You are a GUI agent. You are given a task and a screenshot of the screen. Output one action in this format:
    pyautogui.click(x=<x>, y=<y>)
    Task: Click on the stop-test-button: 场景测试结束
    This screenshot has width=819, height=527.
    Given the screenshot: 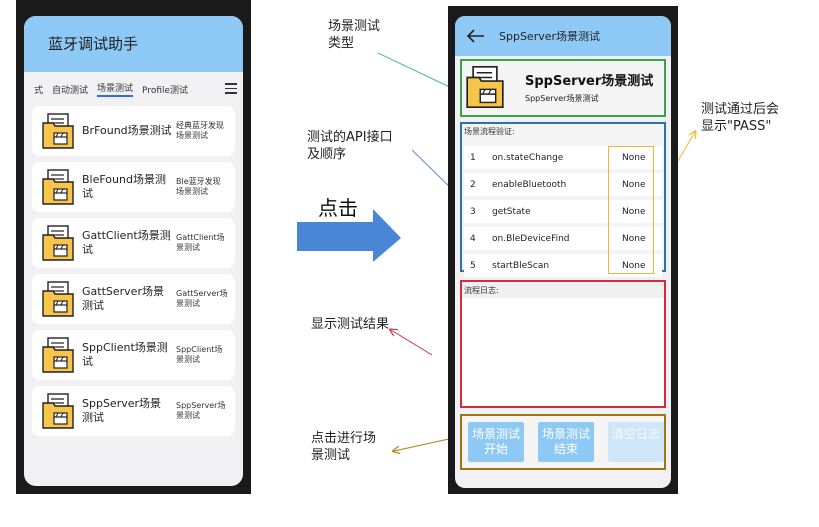 What is the action you would take?
    pyautogui.click(x=566, y=442)
    